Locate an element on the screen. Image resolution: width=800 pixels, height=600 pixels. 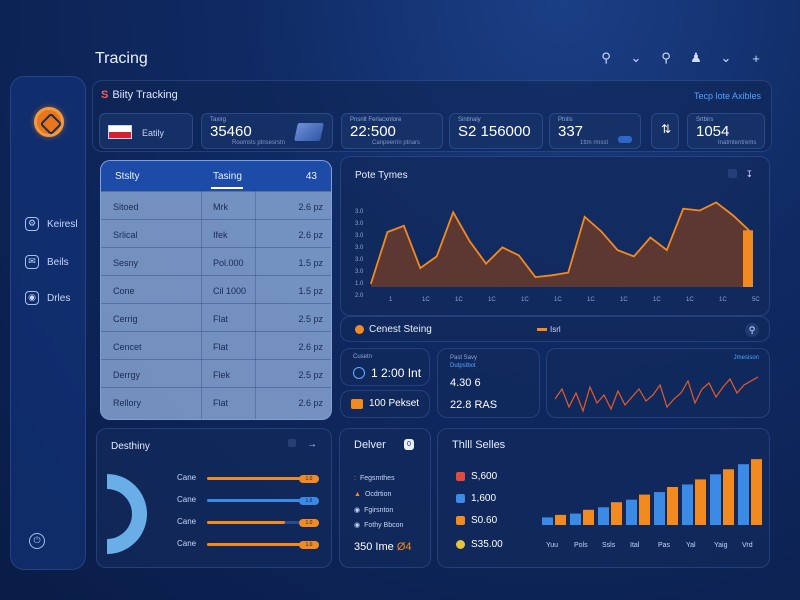
count-badge: 0 is located at coordinates (409, 444).